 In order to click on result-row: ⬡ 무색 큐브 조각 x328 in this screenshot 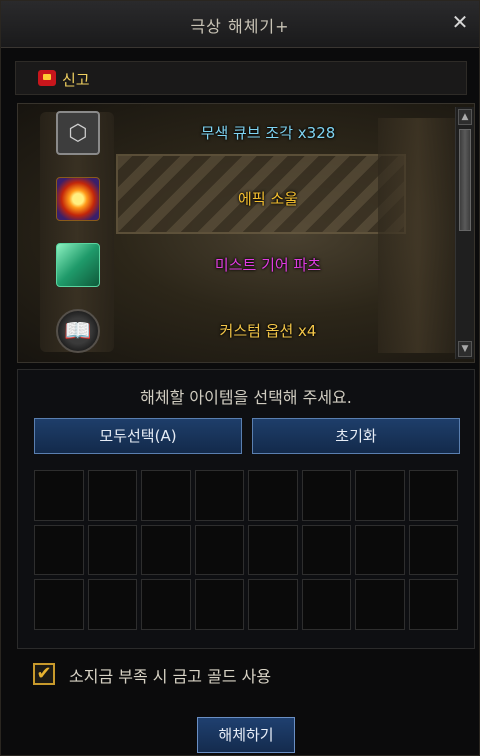, I will do `click(238, 133)`.